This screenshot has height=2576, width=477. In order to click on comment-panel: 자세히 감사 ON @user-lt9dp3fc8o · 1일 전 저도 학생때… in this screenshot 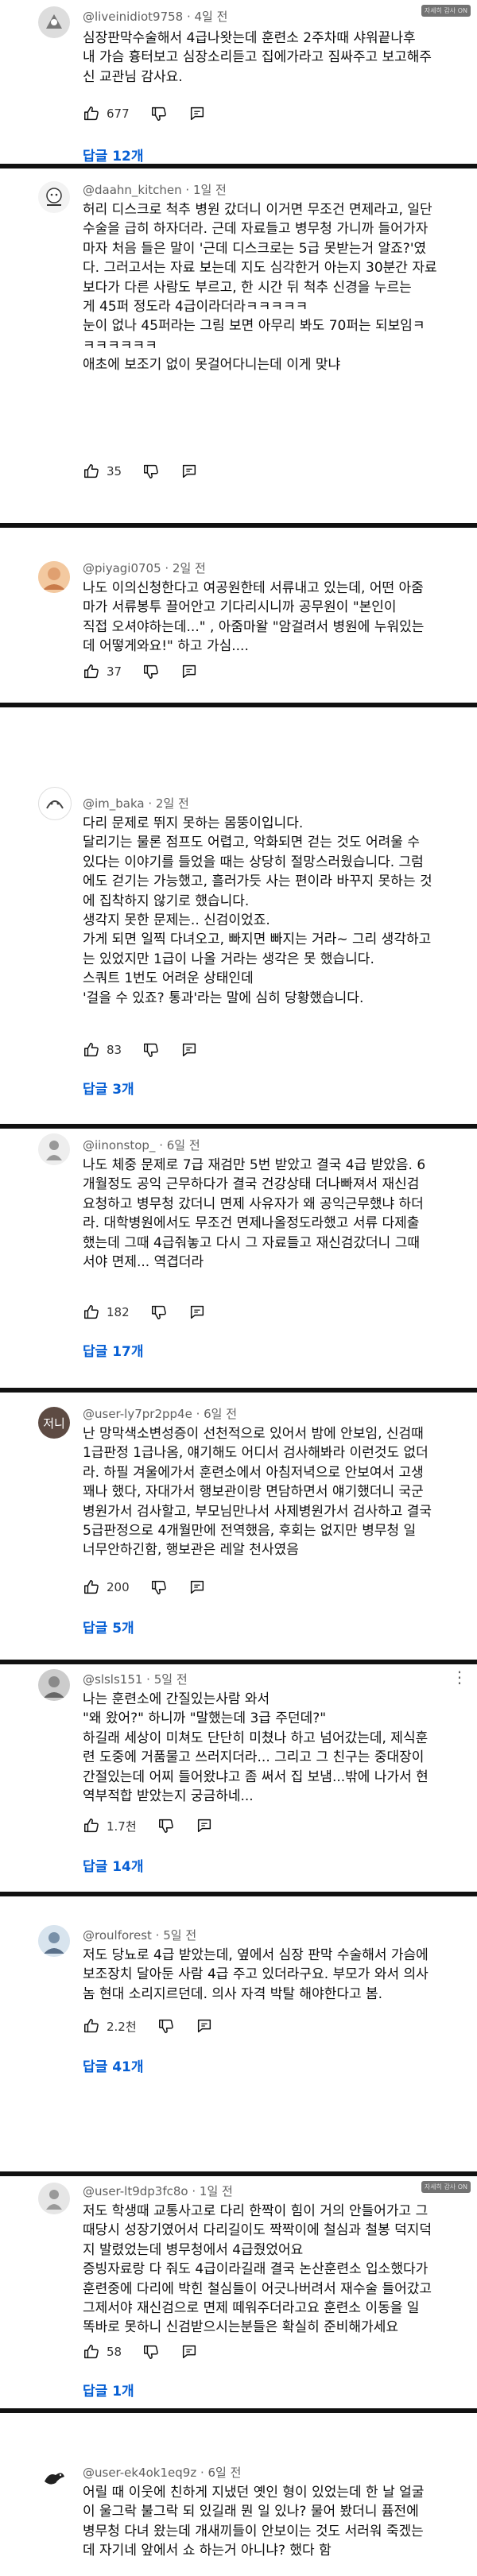, I will do `click(238, 2292)`.